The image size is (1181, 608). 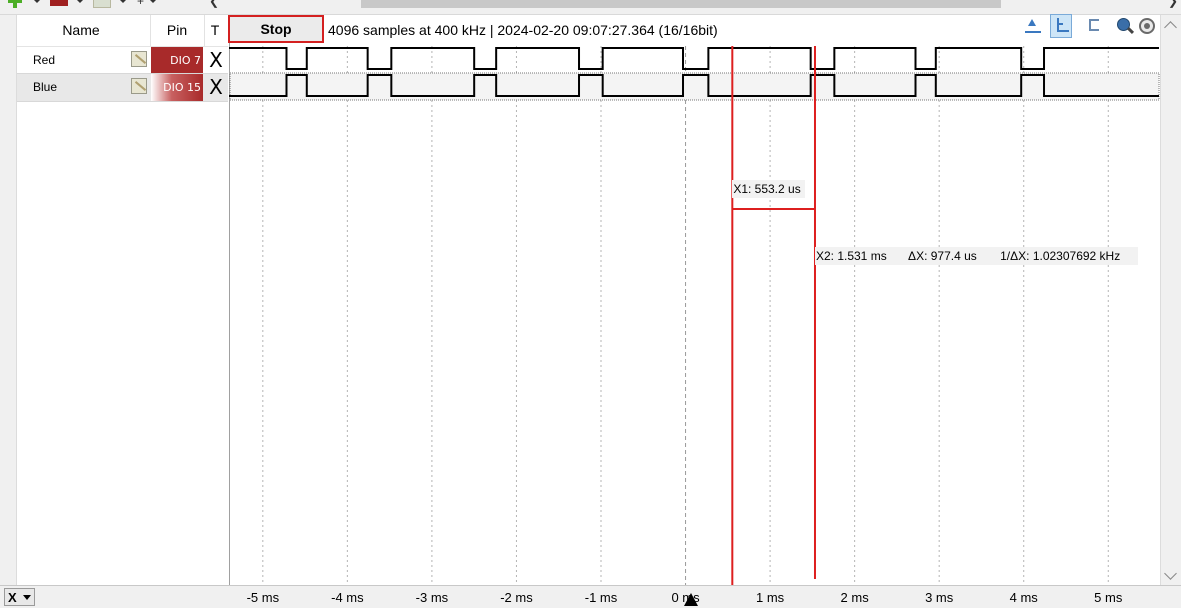 What do you see at coordinates (1094, 27) in the screenshot?
I see `align-tool-icon` at bounding box center [1094, 27].